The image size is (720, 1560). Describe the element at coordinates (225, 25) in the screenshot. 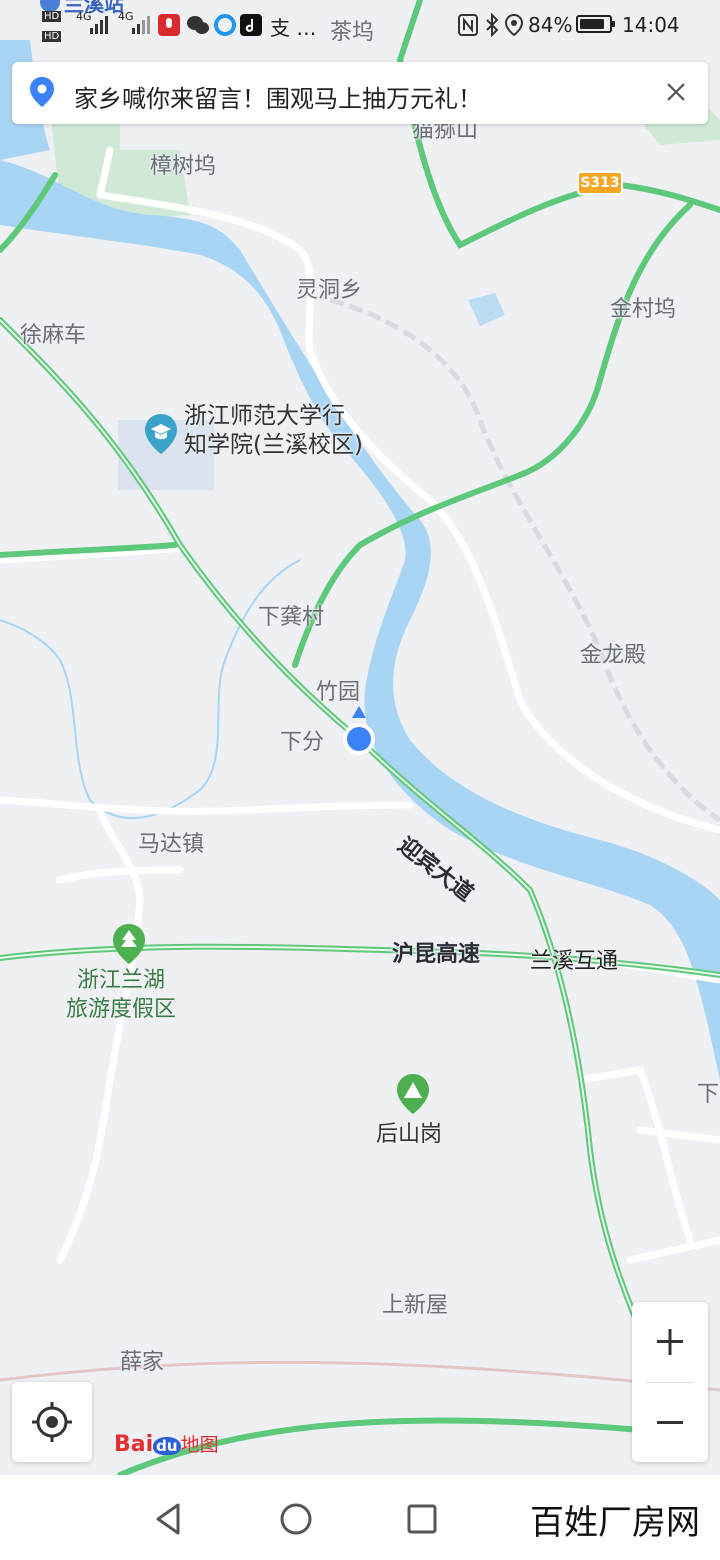

I see `browser-icon` at that location.